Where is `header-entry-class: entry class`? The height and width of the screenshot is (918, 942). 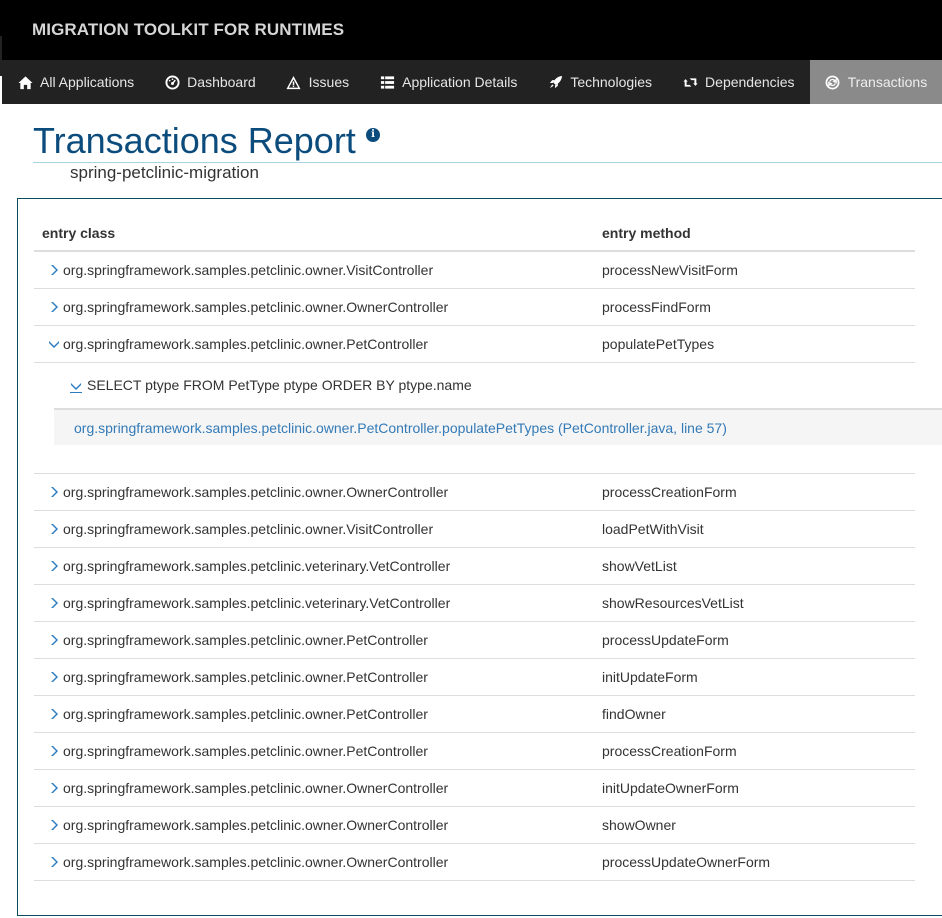 header-entry-class: entry class is located at coordinates (314, 232).